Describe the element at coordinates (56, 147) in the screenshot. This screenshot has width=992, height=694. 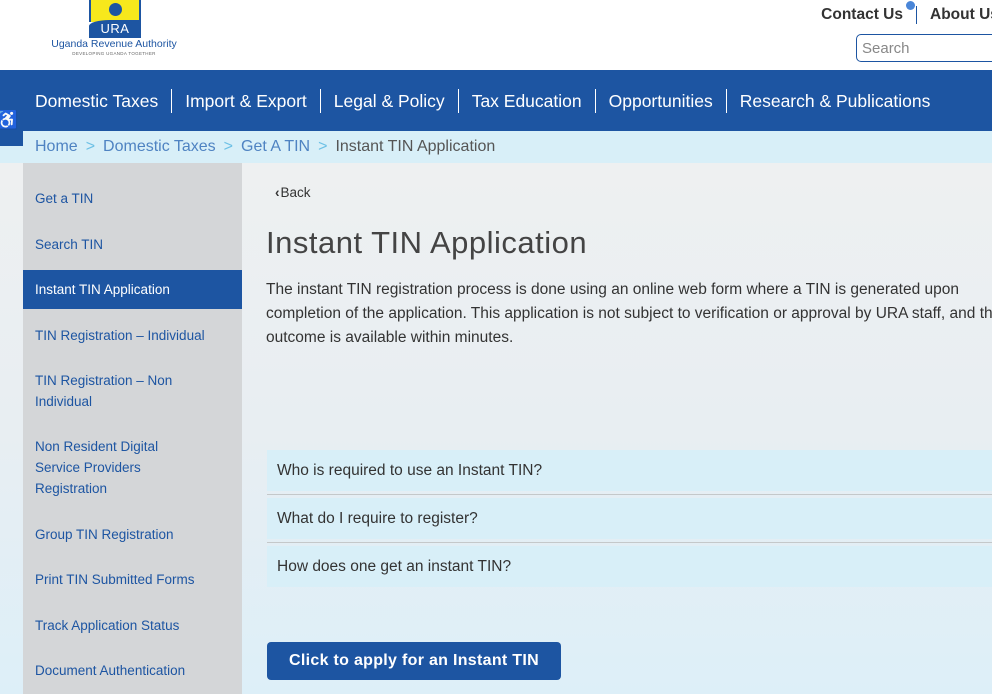
I see `breadcrumb-home: Home` at that location.